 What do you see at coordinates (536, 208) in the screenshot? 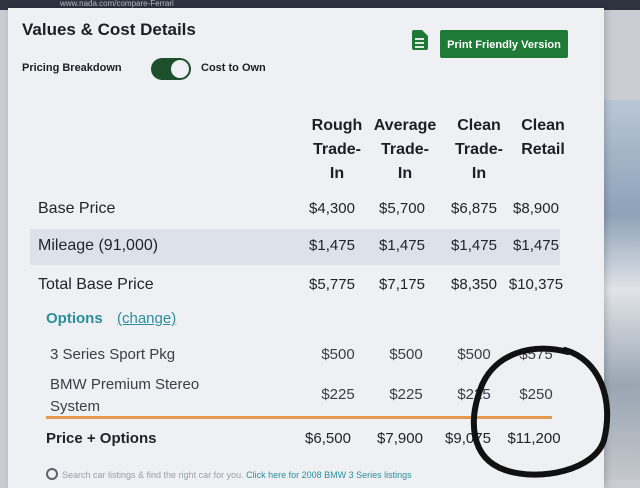
I see `value-cell: $8,900` at bounding box center [536, 208].